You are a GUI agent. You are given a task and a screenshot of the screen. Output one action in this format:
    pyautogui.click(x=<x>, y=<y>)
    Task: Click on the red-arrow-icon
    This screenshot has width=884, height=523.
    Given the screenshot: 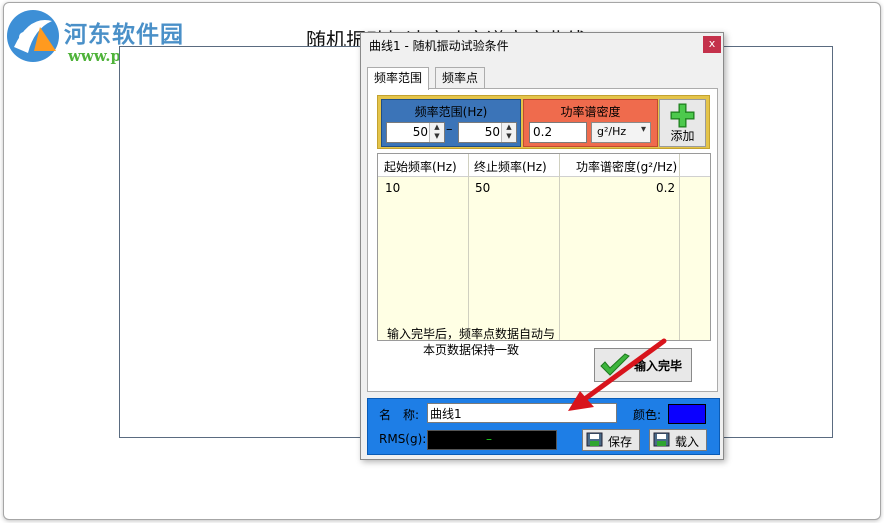 What is the action you would take?
    pyautogui.click(x=617, y=374)
    